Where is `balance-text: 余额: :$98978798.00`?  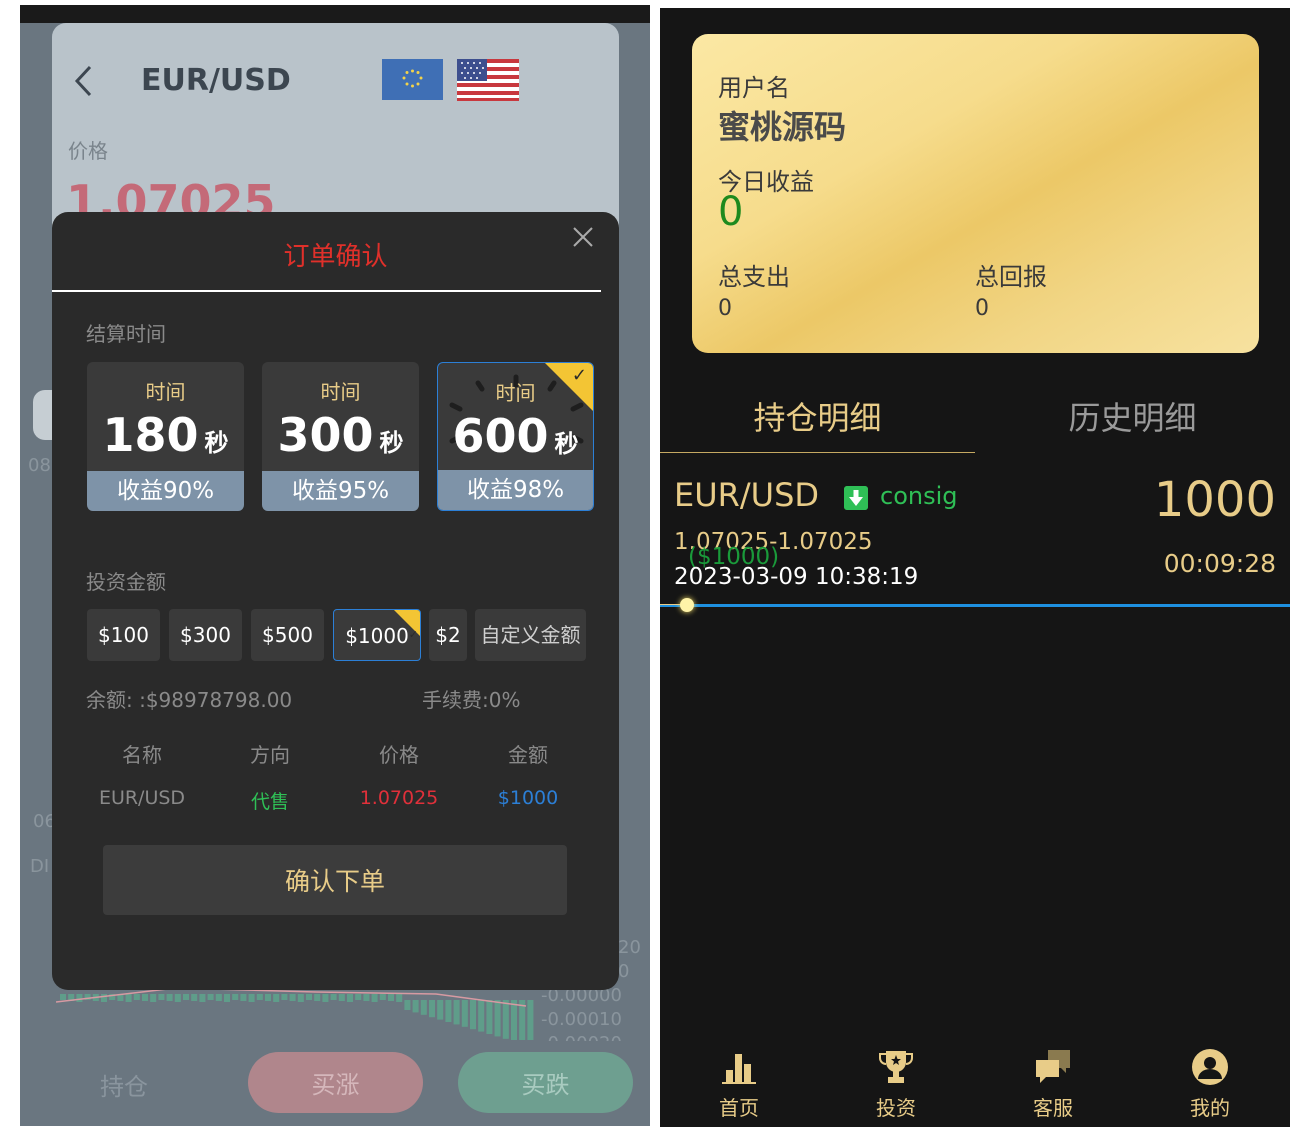 balance-text: 余额: :$98978798.00 is located at coordinates (189, 700).